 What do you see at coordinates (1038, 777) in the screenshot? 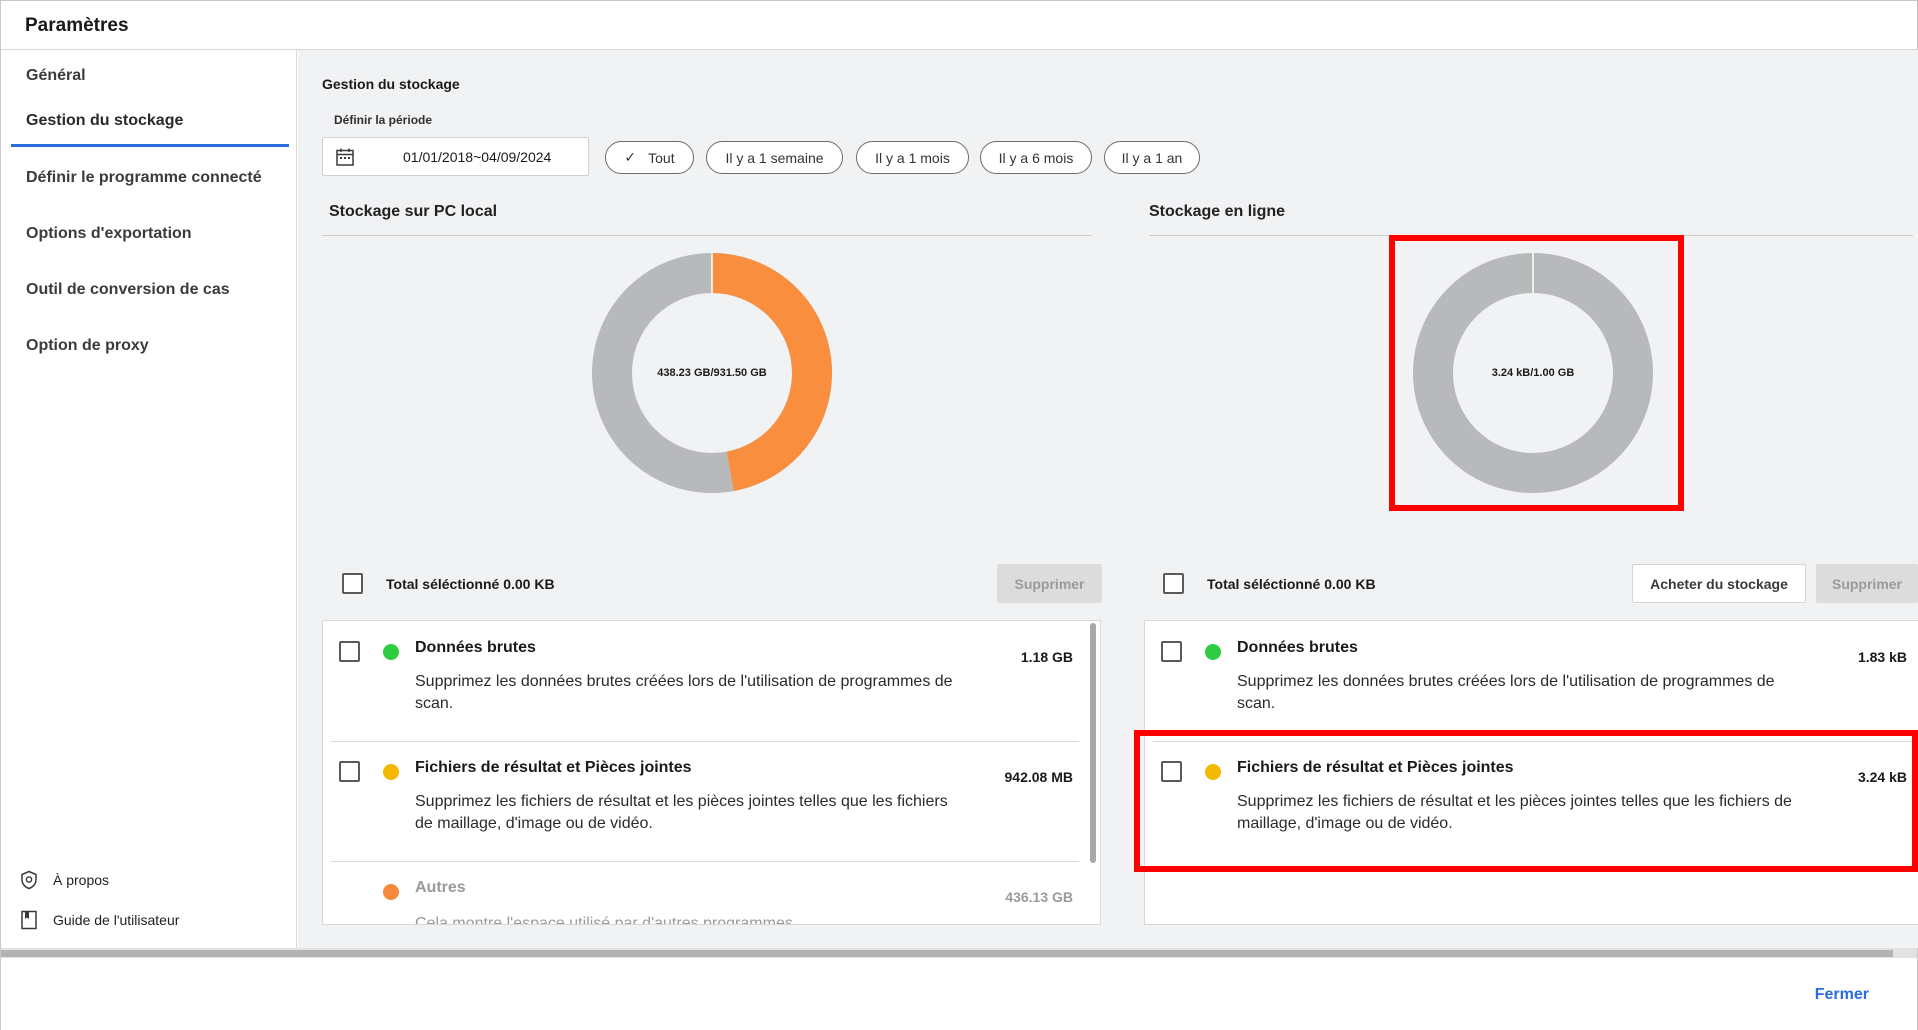
I see `row-size: 942.08 MB` at bounding box center [1038, 777].